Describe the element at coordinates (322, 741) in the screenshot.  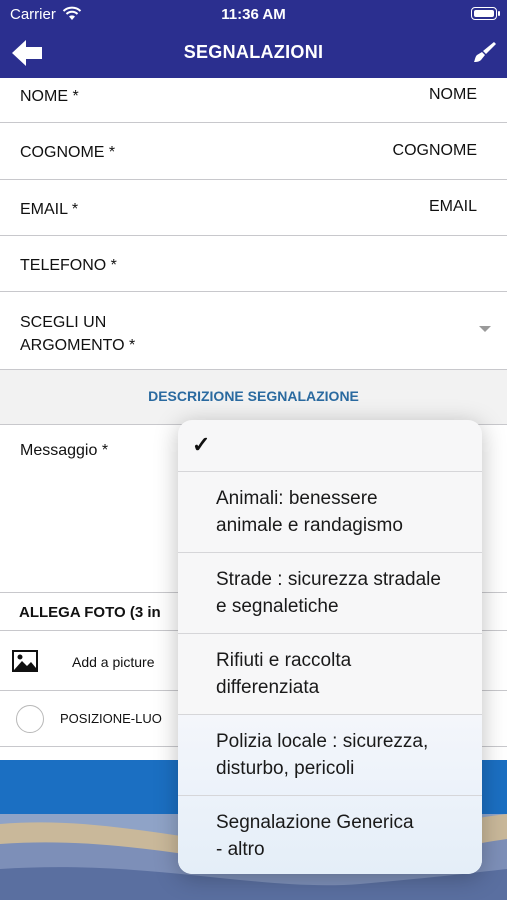
I see `option-line1: Polizia locale : sicurezza,` at that location.